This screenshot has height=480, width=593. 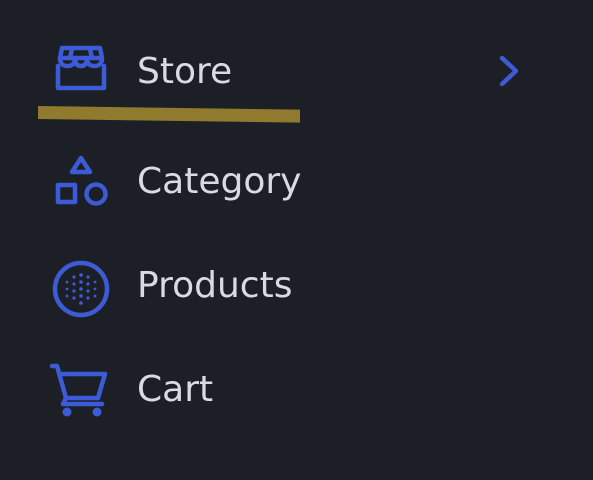 I want to click on shapes-icon, so click(x=81, y=185).